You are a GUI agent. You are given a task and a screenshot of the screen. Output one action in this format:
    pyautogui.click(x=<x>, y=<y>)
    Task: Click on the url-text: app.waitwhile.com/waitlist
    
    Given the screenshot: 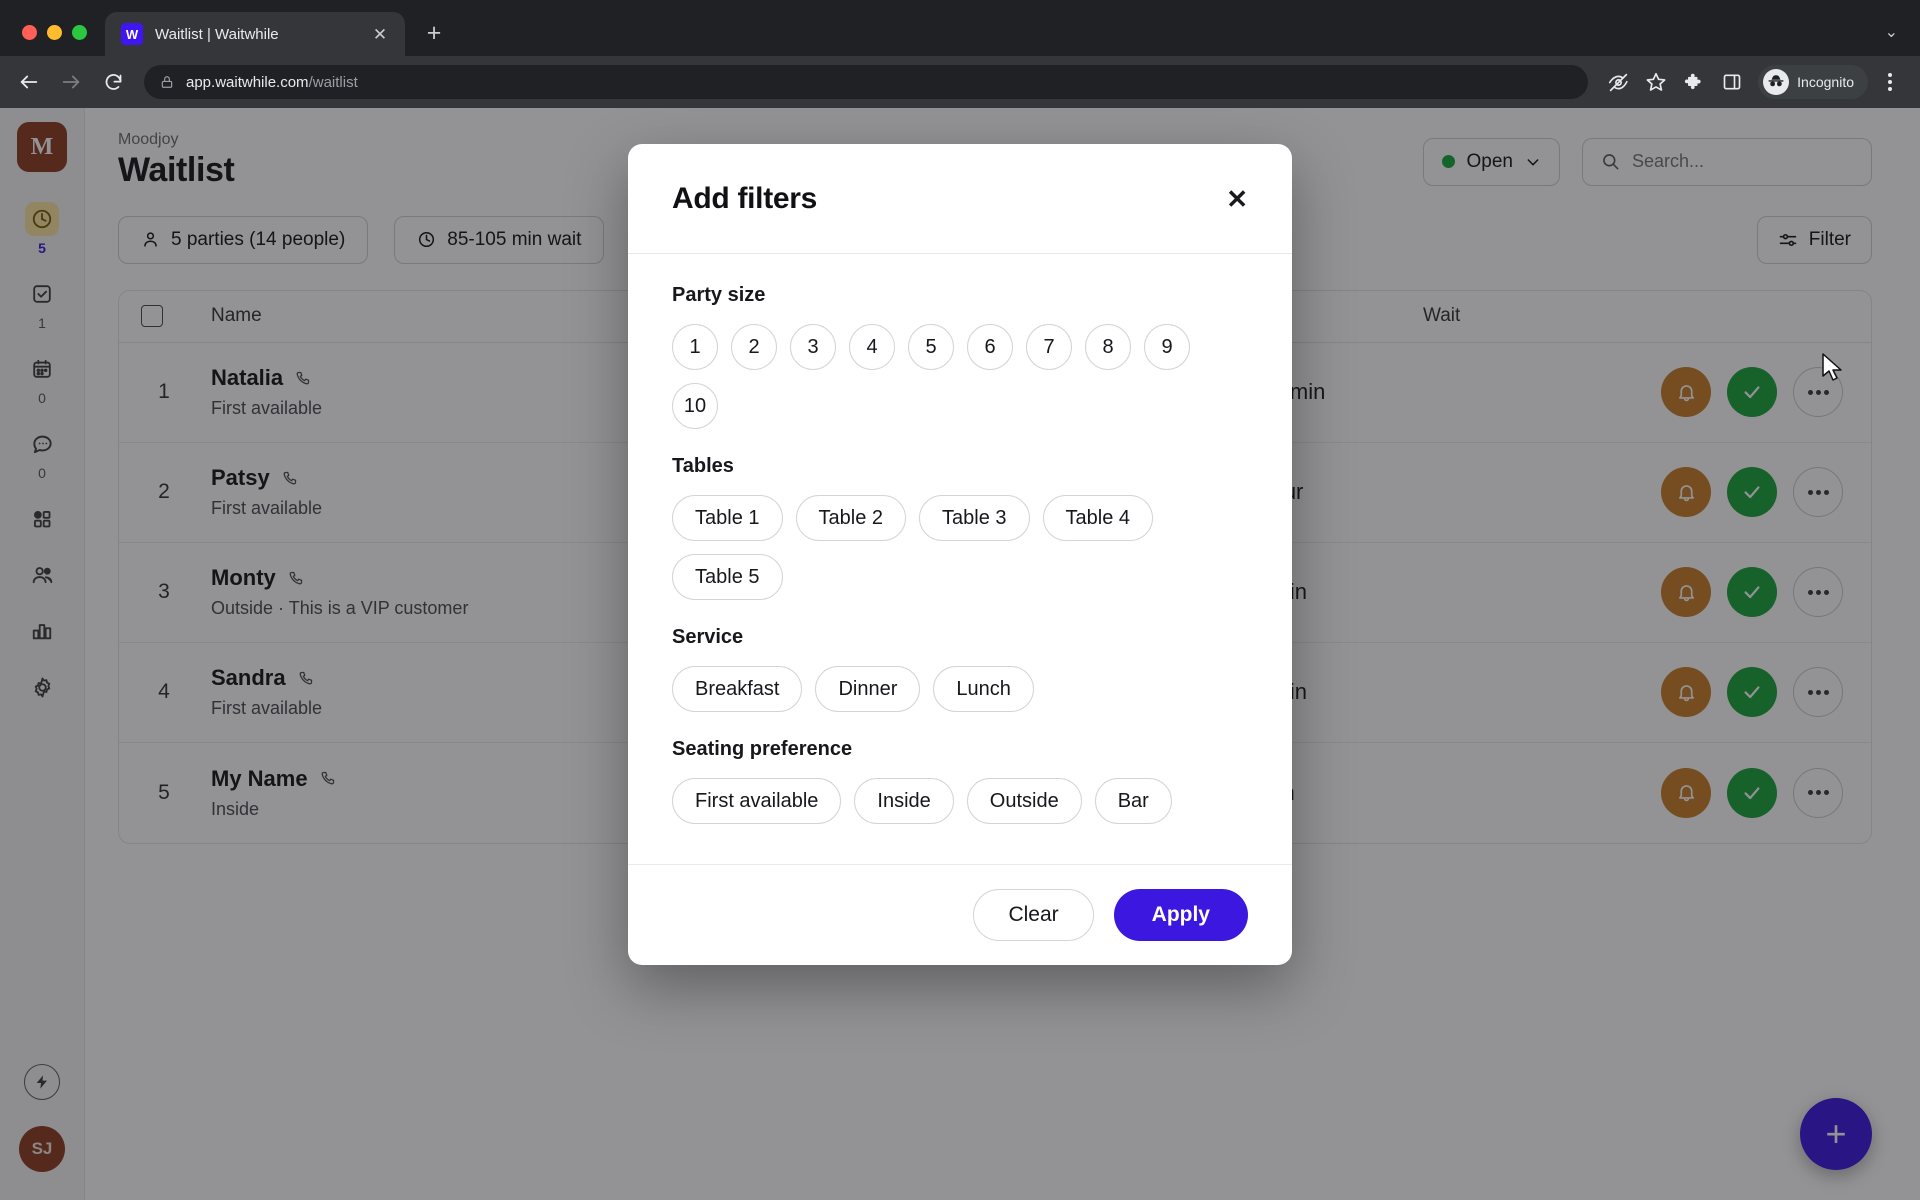 What is the action you would take?
    pyautogui.click(x=272, y=82)
    